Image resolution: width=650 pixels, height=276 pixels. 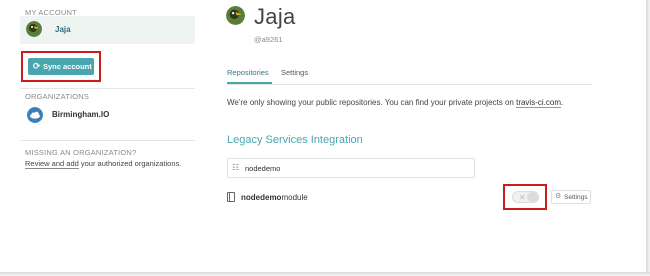 What do you see at coordinates (562, 102) in the screenshot?
I see `notice-suffix: .` at bounding box center [562, 102].